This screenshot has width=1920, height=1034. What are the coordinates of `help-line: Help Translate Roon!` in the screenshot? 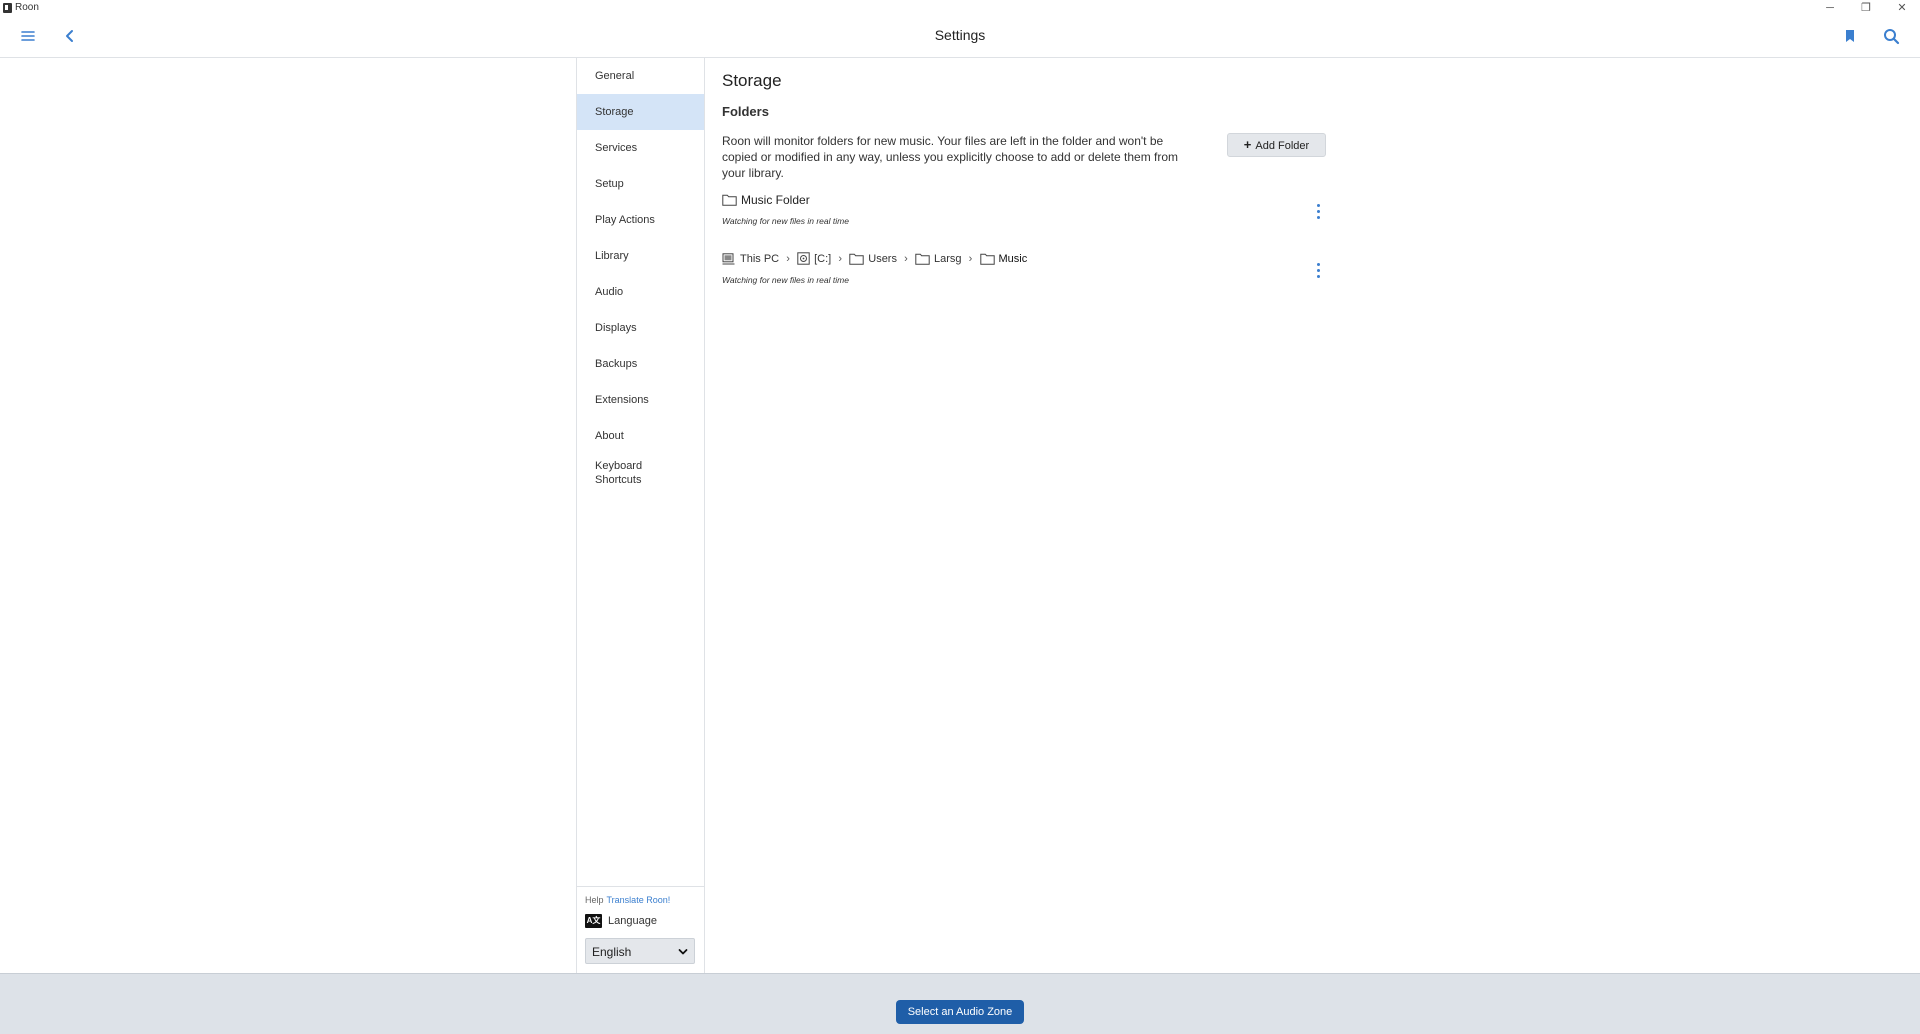 It's located at (627, 900).